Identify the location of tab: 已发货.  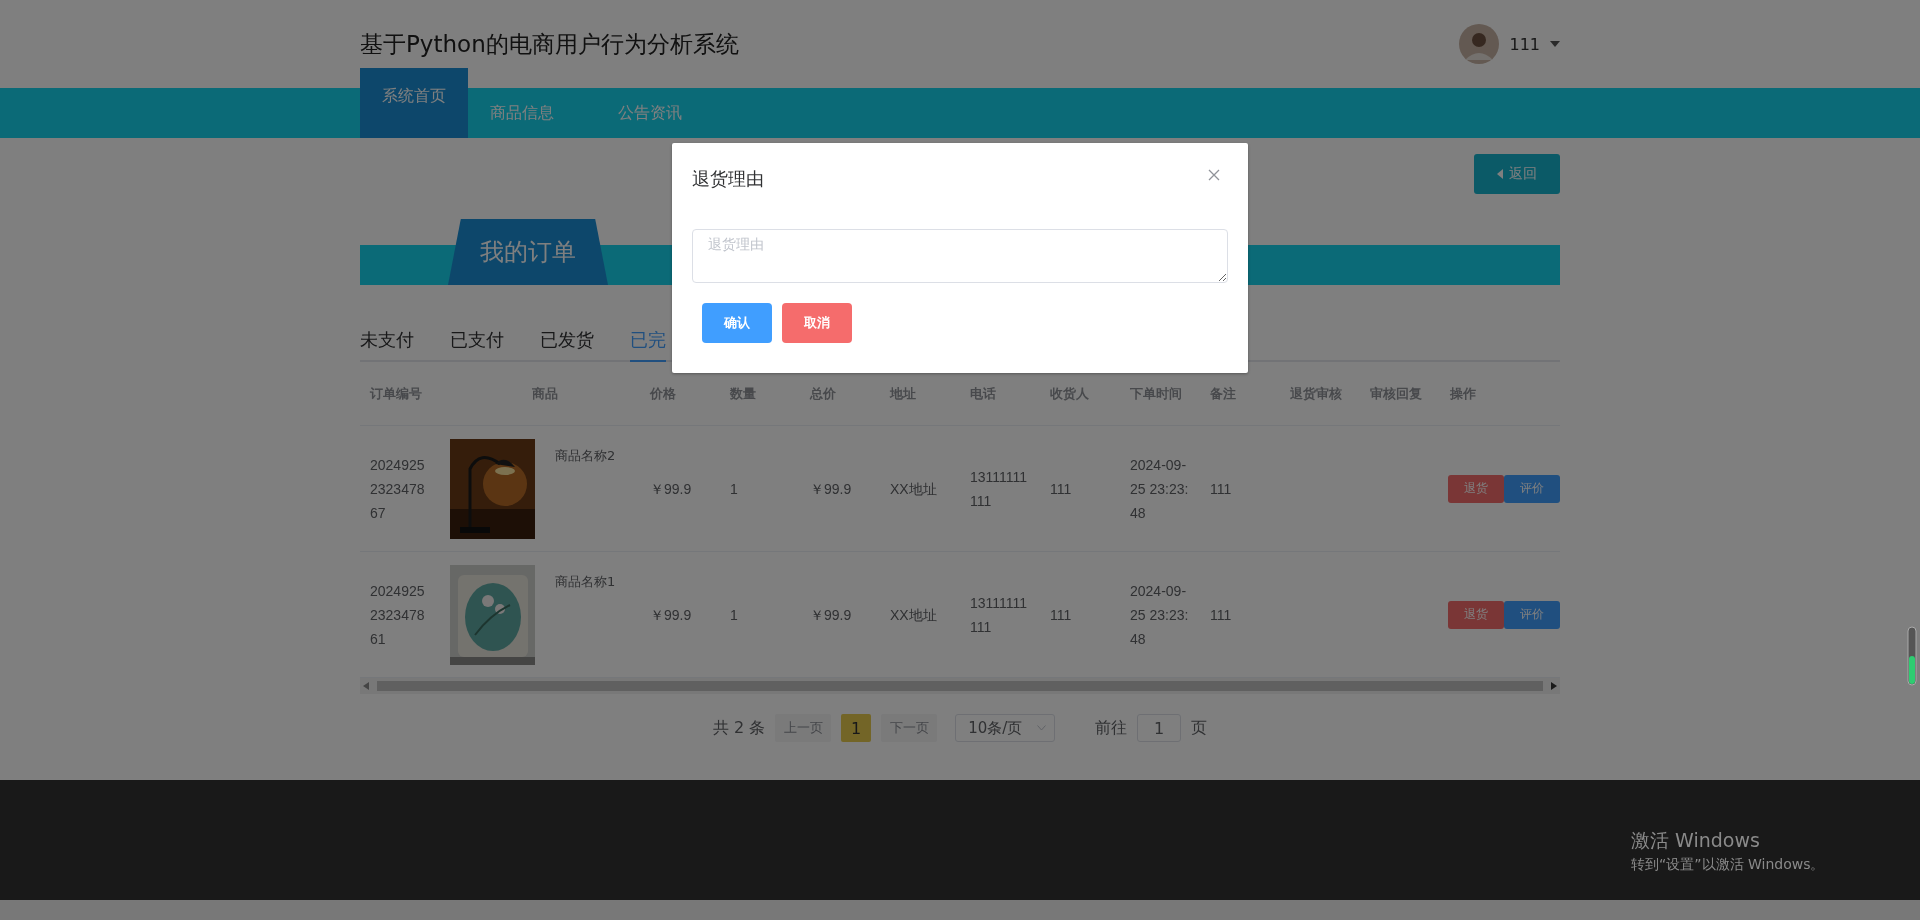
(567, 345).